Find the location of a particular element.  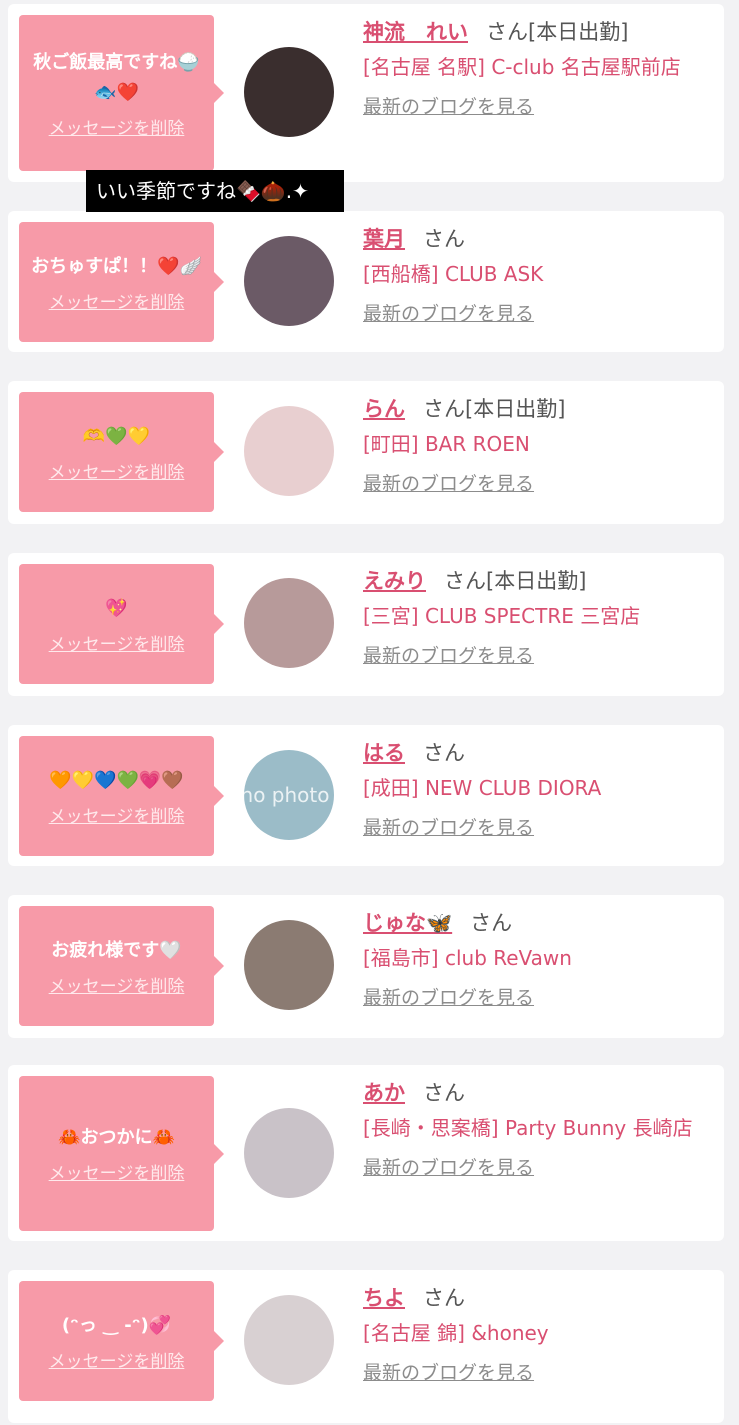

message-bubble: 秋ご飯最高ですね🍚🐟❤️ メッセージを削除 is located at coordinates (121, 93).